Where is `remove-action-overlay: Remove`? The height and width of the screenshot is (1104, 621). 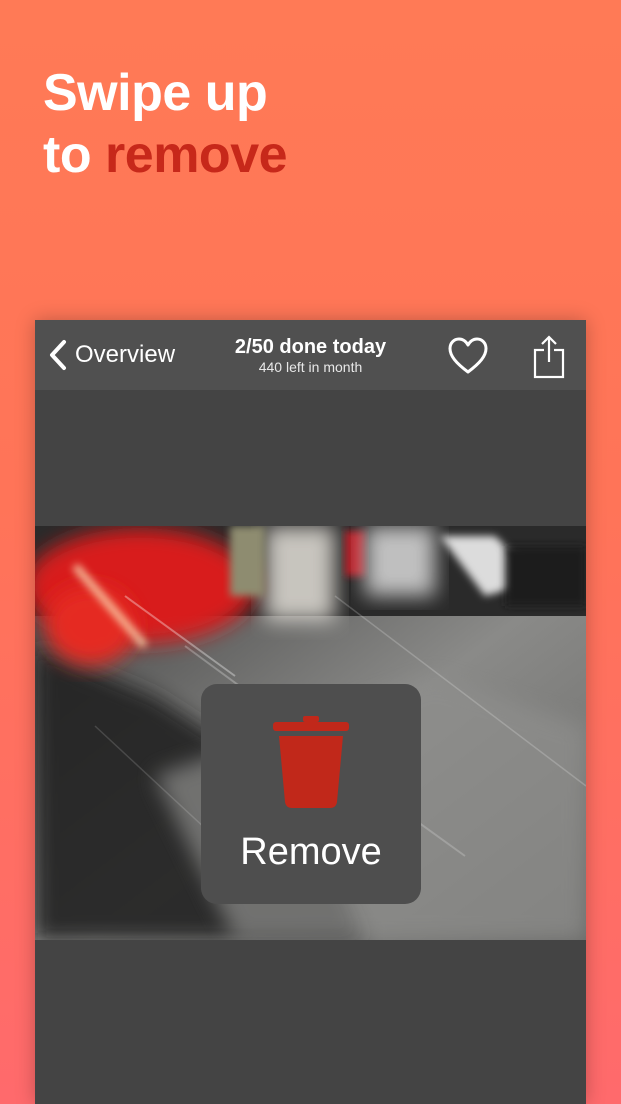
remove-action-overlay: Remove is located at coordinates (311, 794).